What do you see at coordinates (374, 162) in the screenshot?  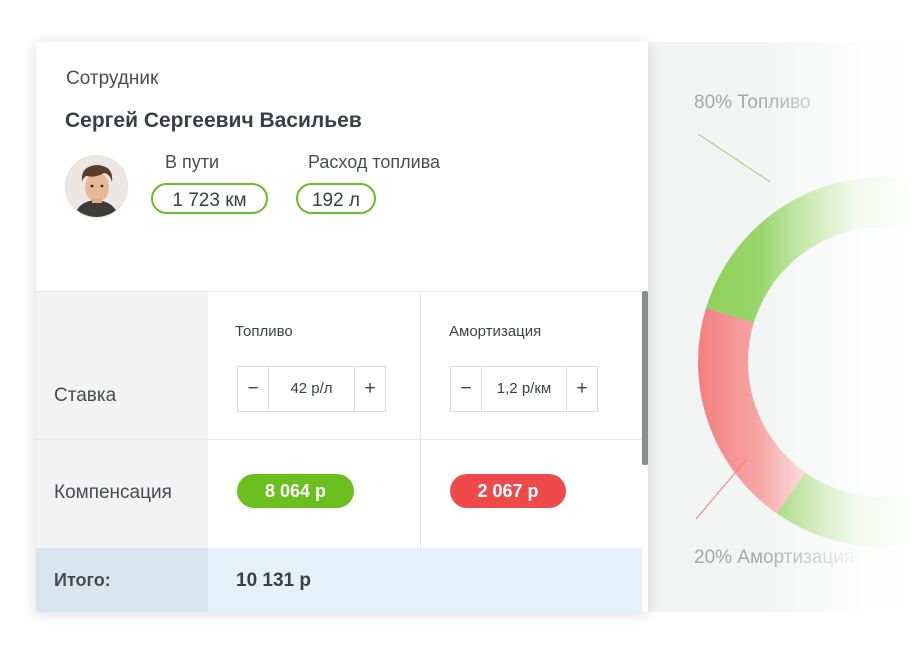 I see `fuel-consumption-label: Расход топлива` at bounding box center [374, 162].